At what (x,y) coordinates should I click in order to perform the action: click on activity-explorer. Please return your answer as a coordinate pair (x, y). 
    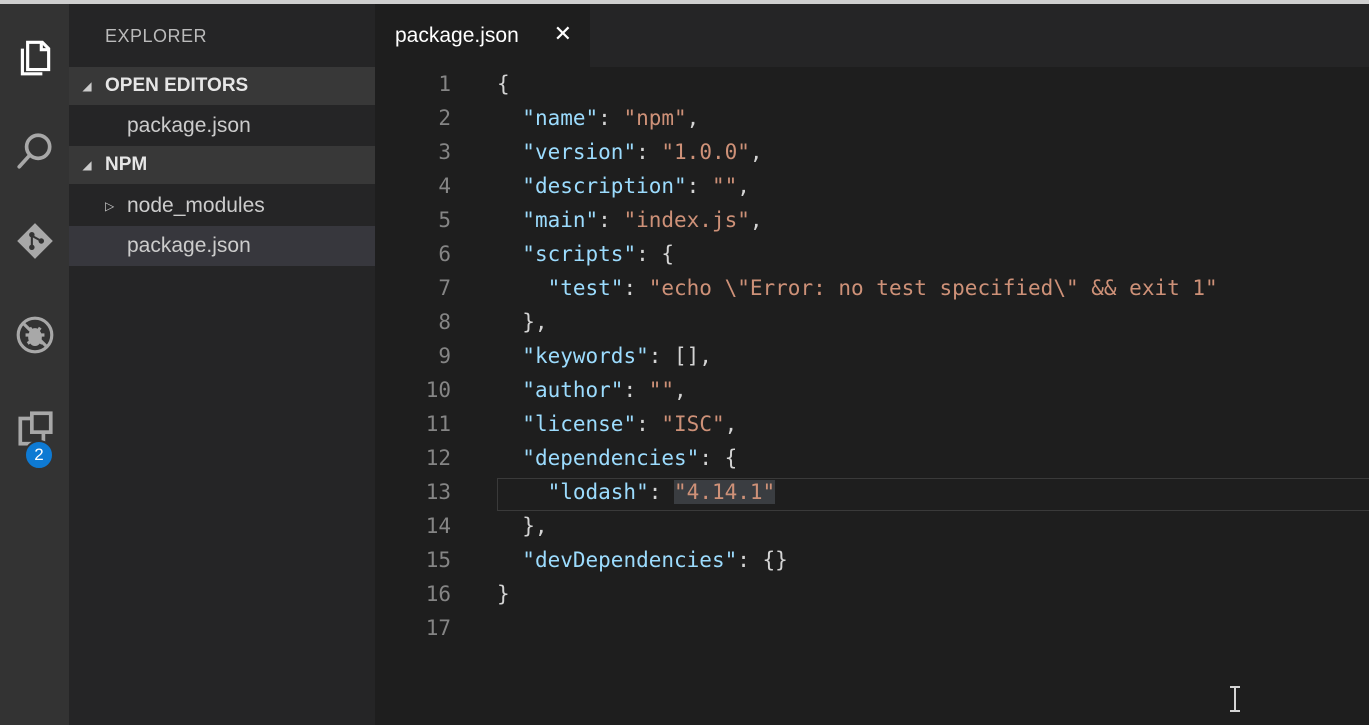
    Looking at the image, I should click on (34, 57).